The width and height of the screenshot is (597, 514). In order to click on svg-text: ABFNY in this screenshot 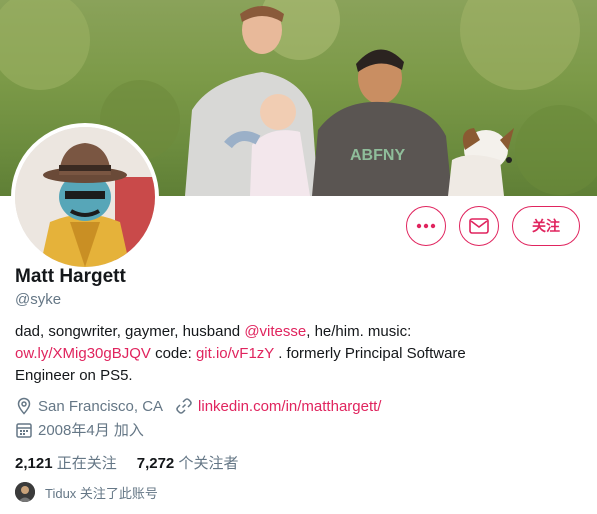, I will do `click(377, 155)`.